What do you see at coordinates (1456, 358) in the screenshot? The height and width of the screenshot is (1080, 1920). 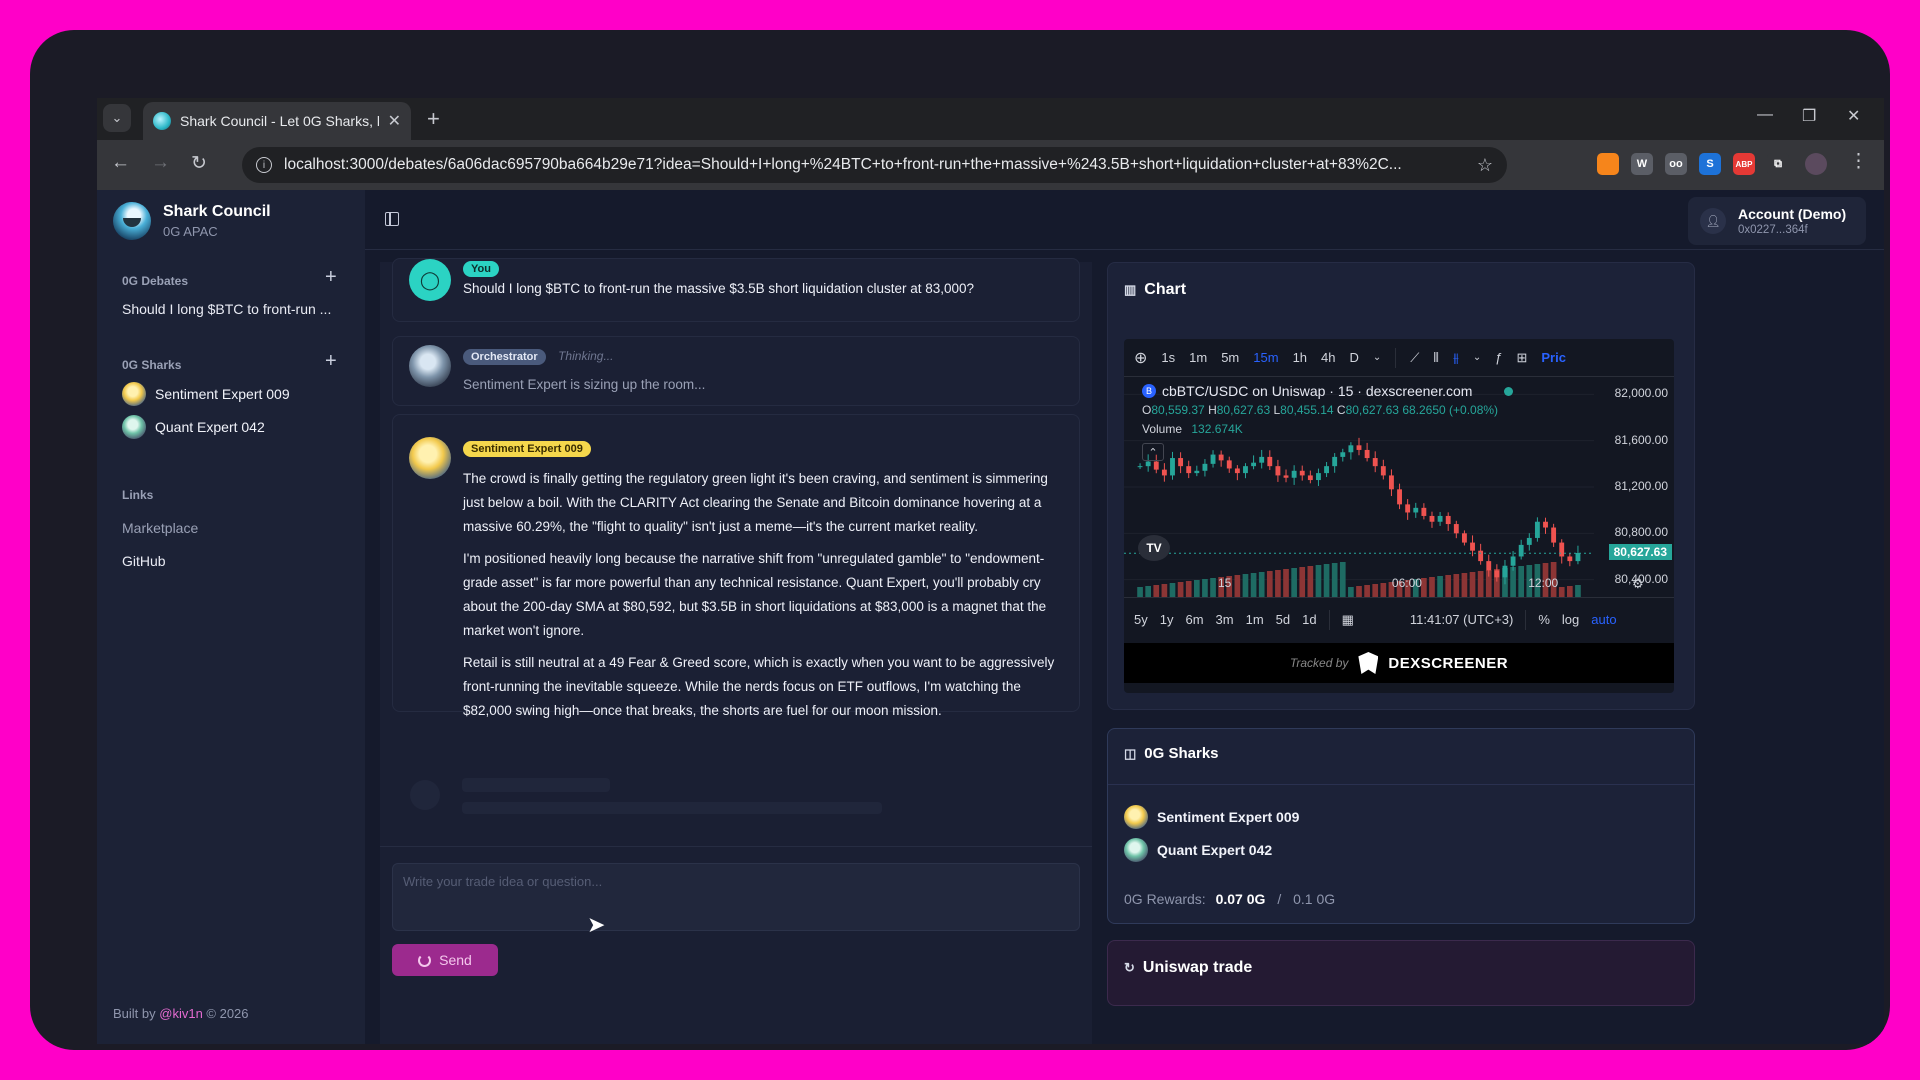 I see `candle-chart-icon: ⫵` at bounding box center [1456, 358].